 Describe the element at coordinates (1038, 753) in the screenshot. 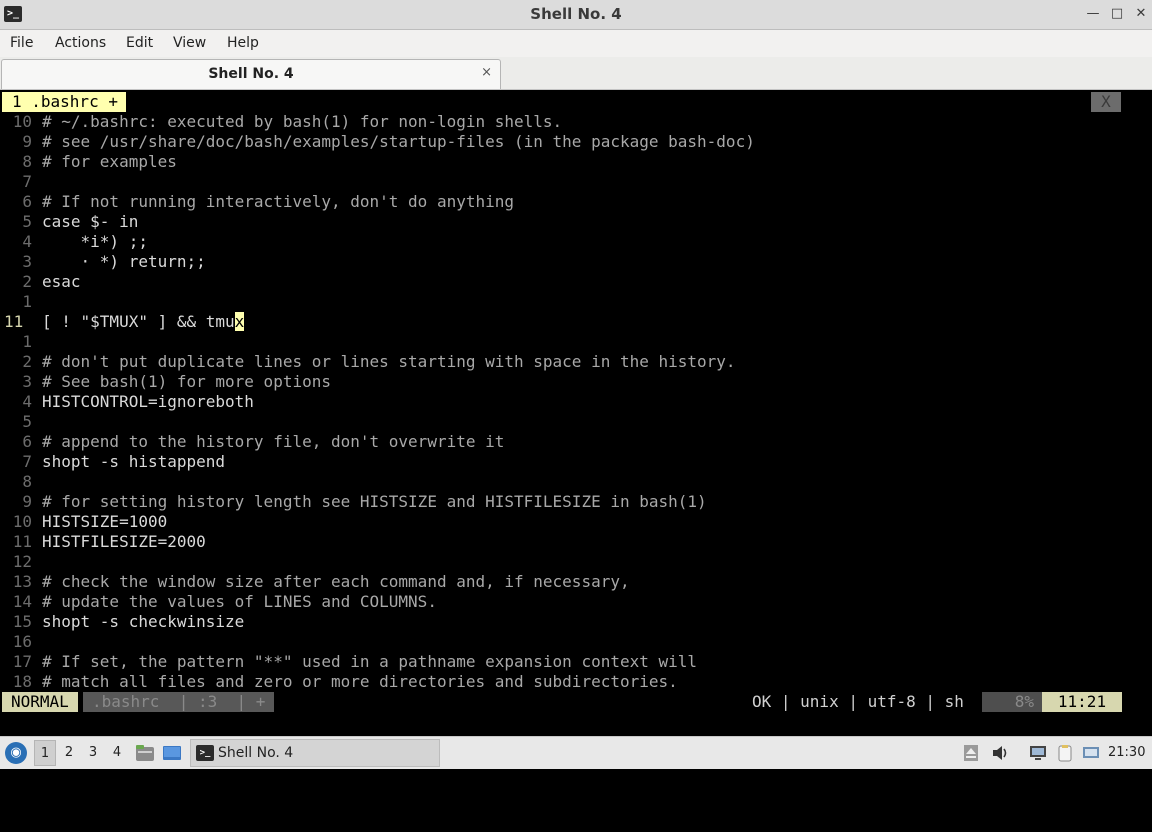

I see `network-icon` at that location.